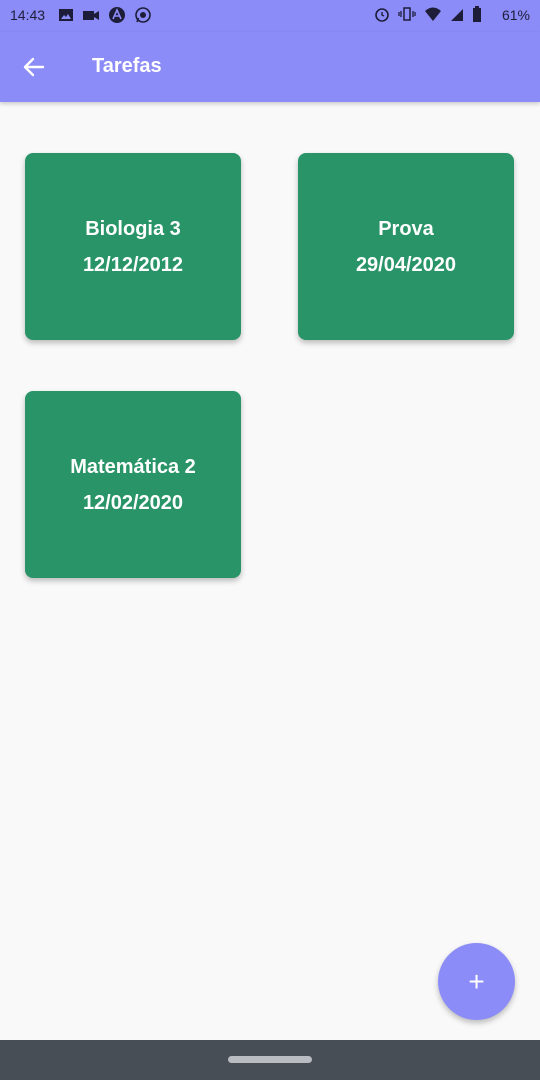  What do you see at coordinates (477, 14) in the screenshot?
I see `battery-icon` at bounding box center [477, 14].